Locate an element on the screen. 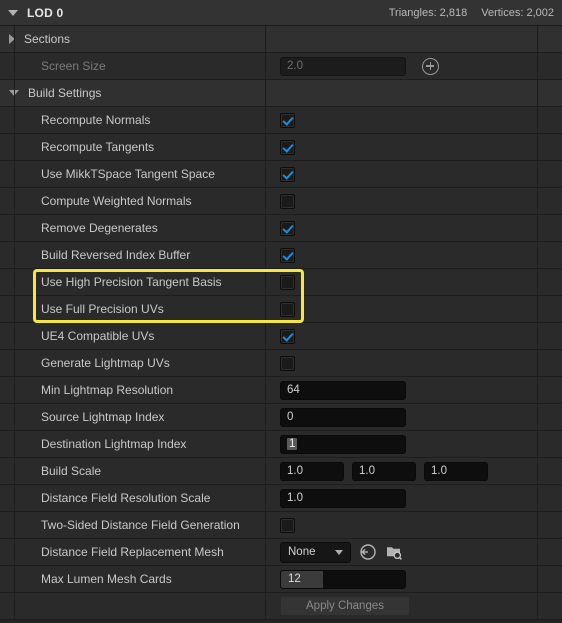  lod-statistics: Triangles: 2,818 Vertices: 2,002 is located at coordinates (471, 13).